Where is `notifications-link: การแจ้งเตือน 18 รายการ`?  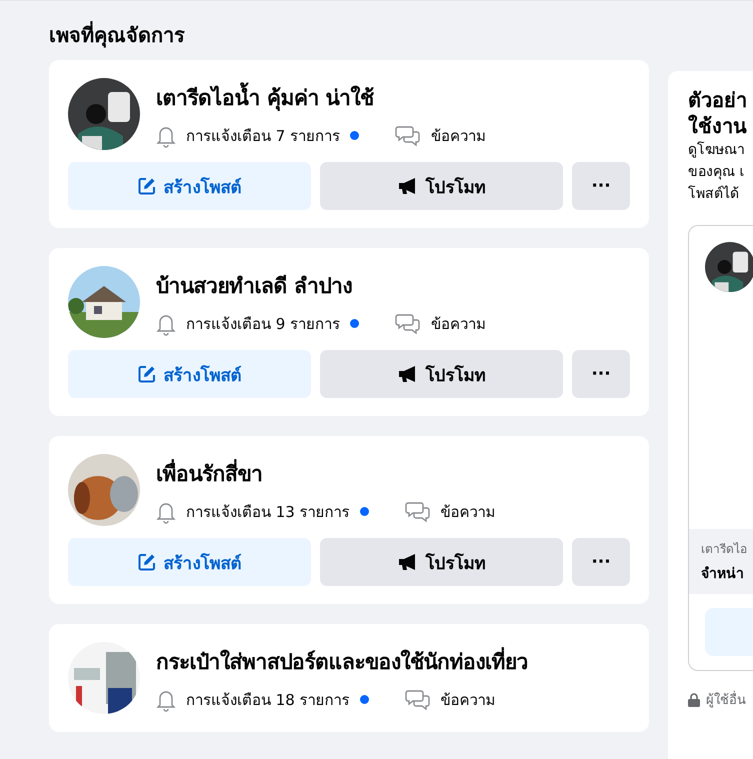
notifications-link: การแจ้งเตือน 18 รายการ is located at coordinates (268, 700).